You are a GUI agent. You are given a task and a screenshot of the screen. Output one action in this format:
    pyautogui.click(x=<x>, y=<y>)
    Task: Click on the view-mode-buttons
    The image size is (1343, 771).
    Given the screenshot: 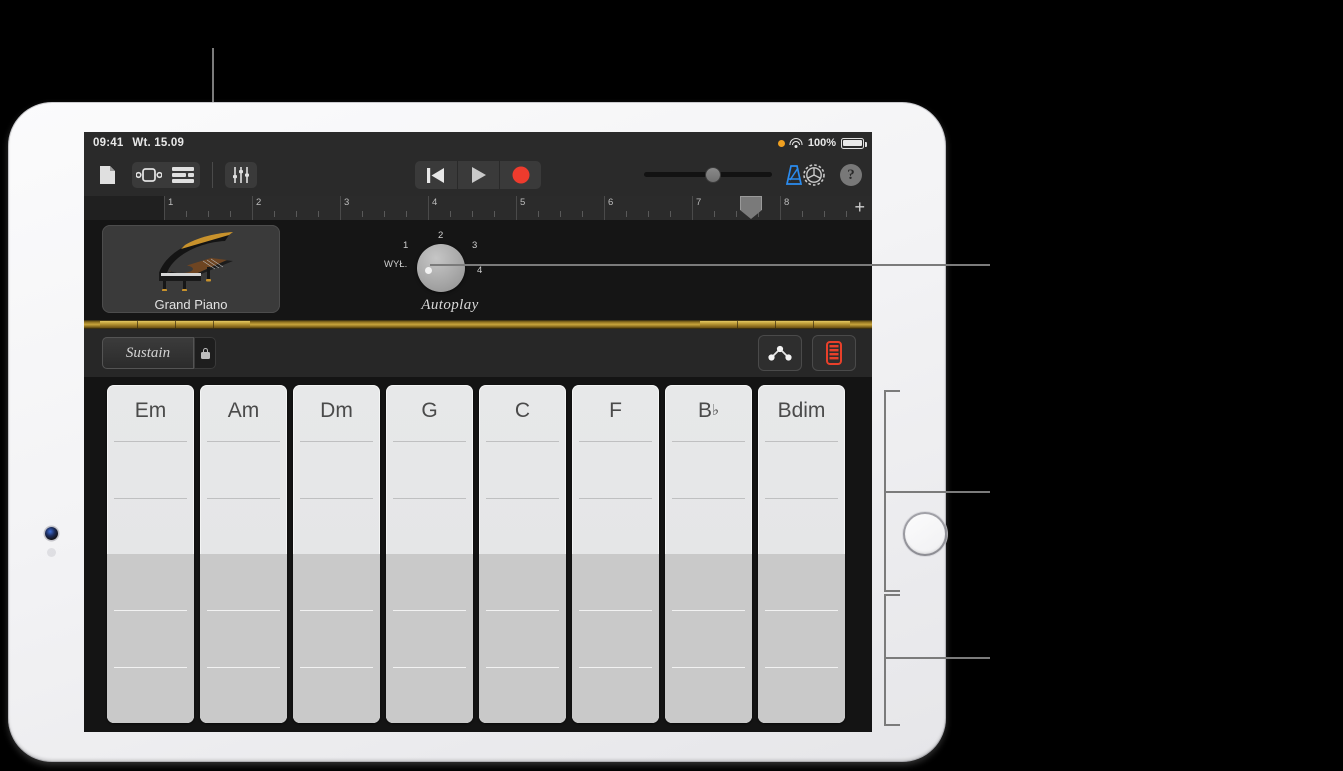 What is the action you would take?
    pyautogui.click(x=807, y=353)
    